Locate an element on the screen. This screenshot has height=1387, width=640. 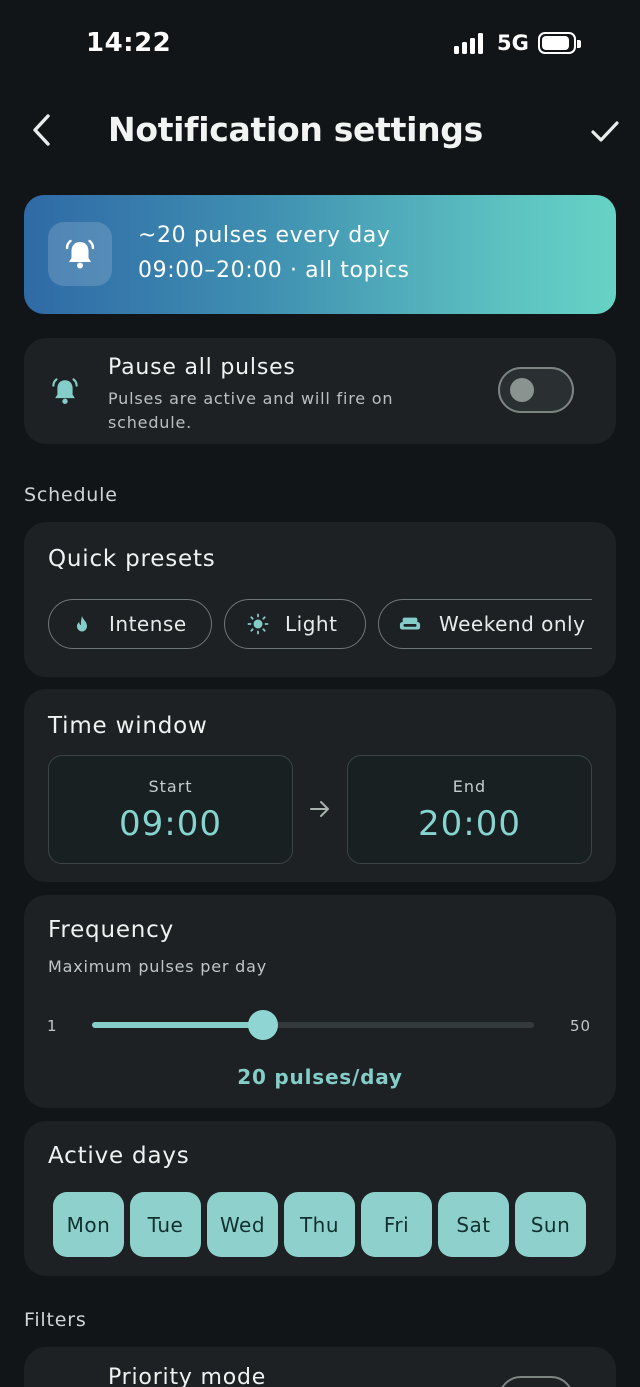
chevron-left-icon is located at coordinates (41, 130).